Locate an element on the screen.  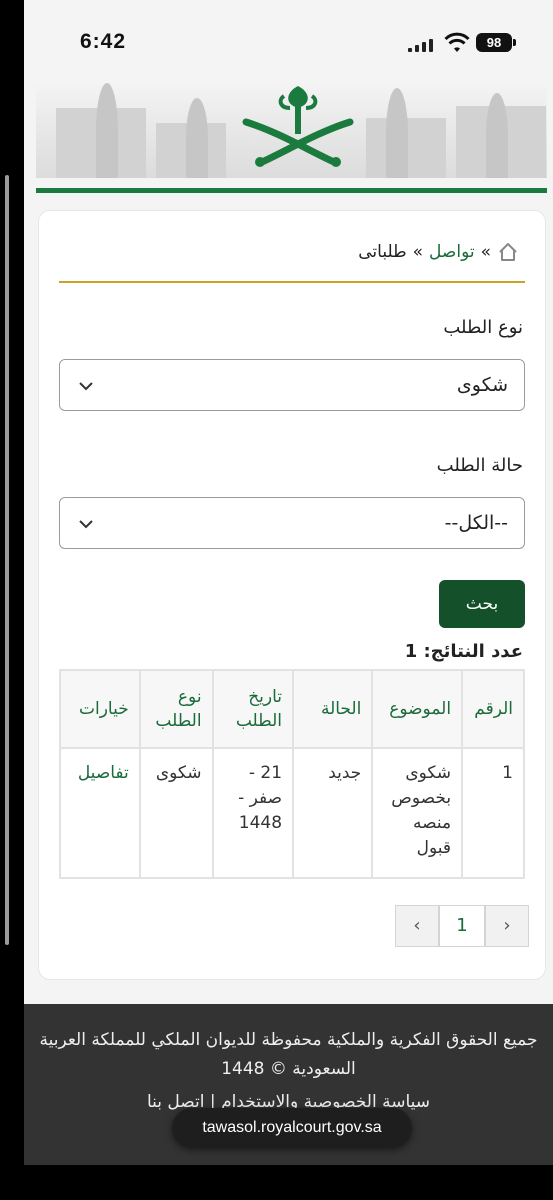
status-time: 6:42 is located at coordinates (103, 41).